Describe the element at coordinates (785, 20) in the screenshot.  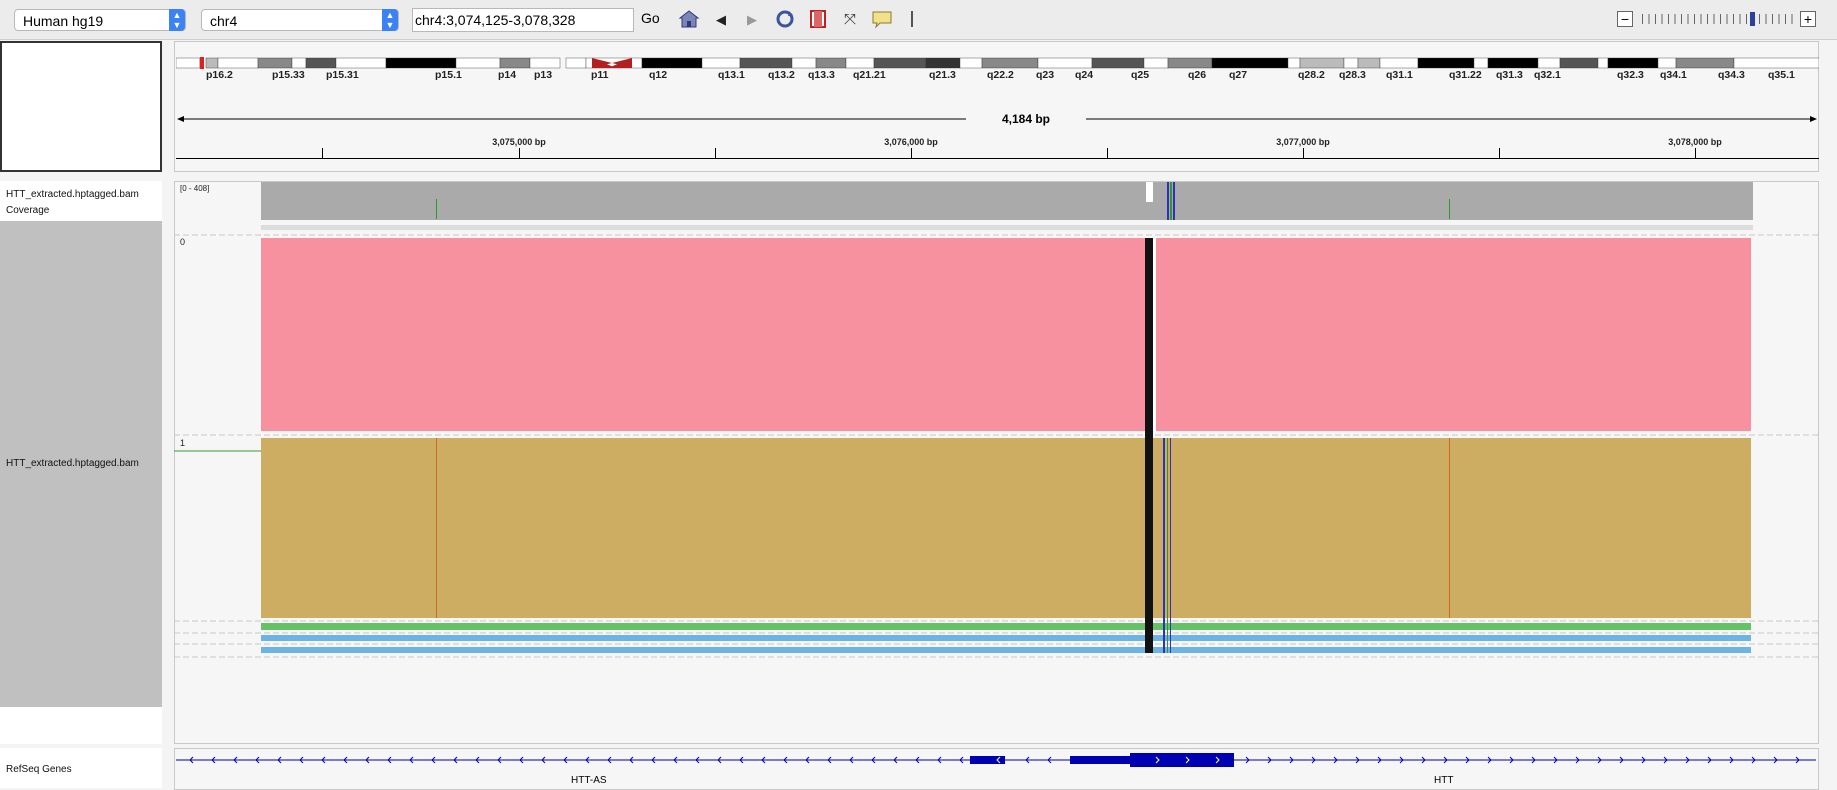
I see `refresh-icon` at that location.